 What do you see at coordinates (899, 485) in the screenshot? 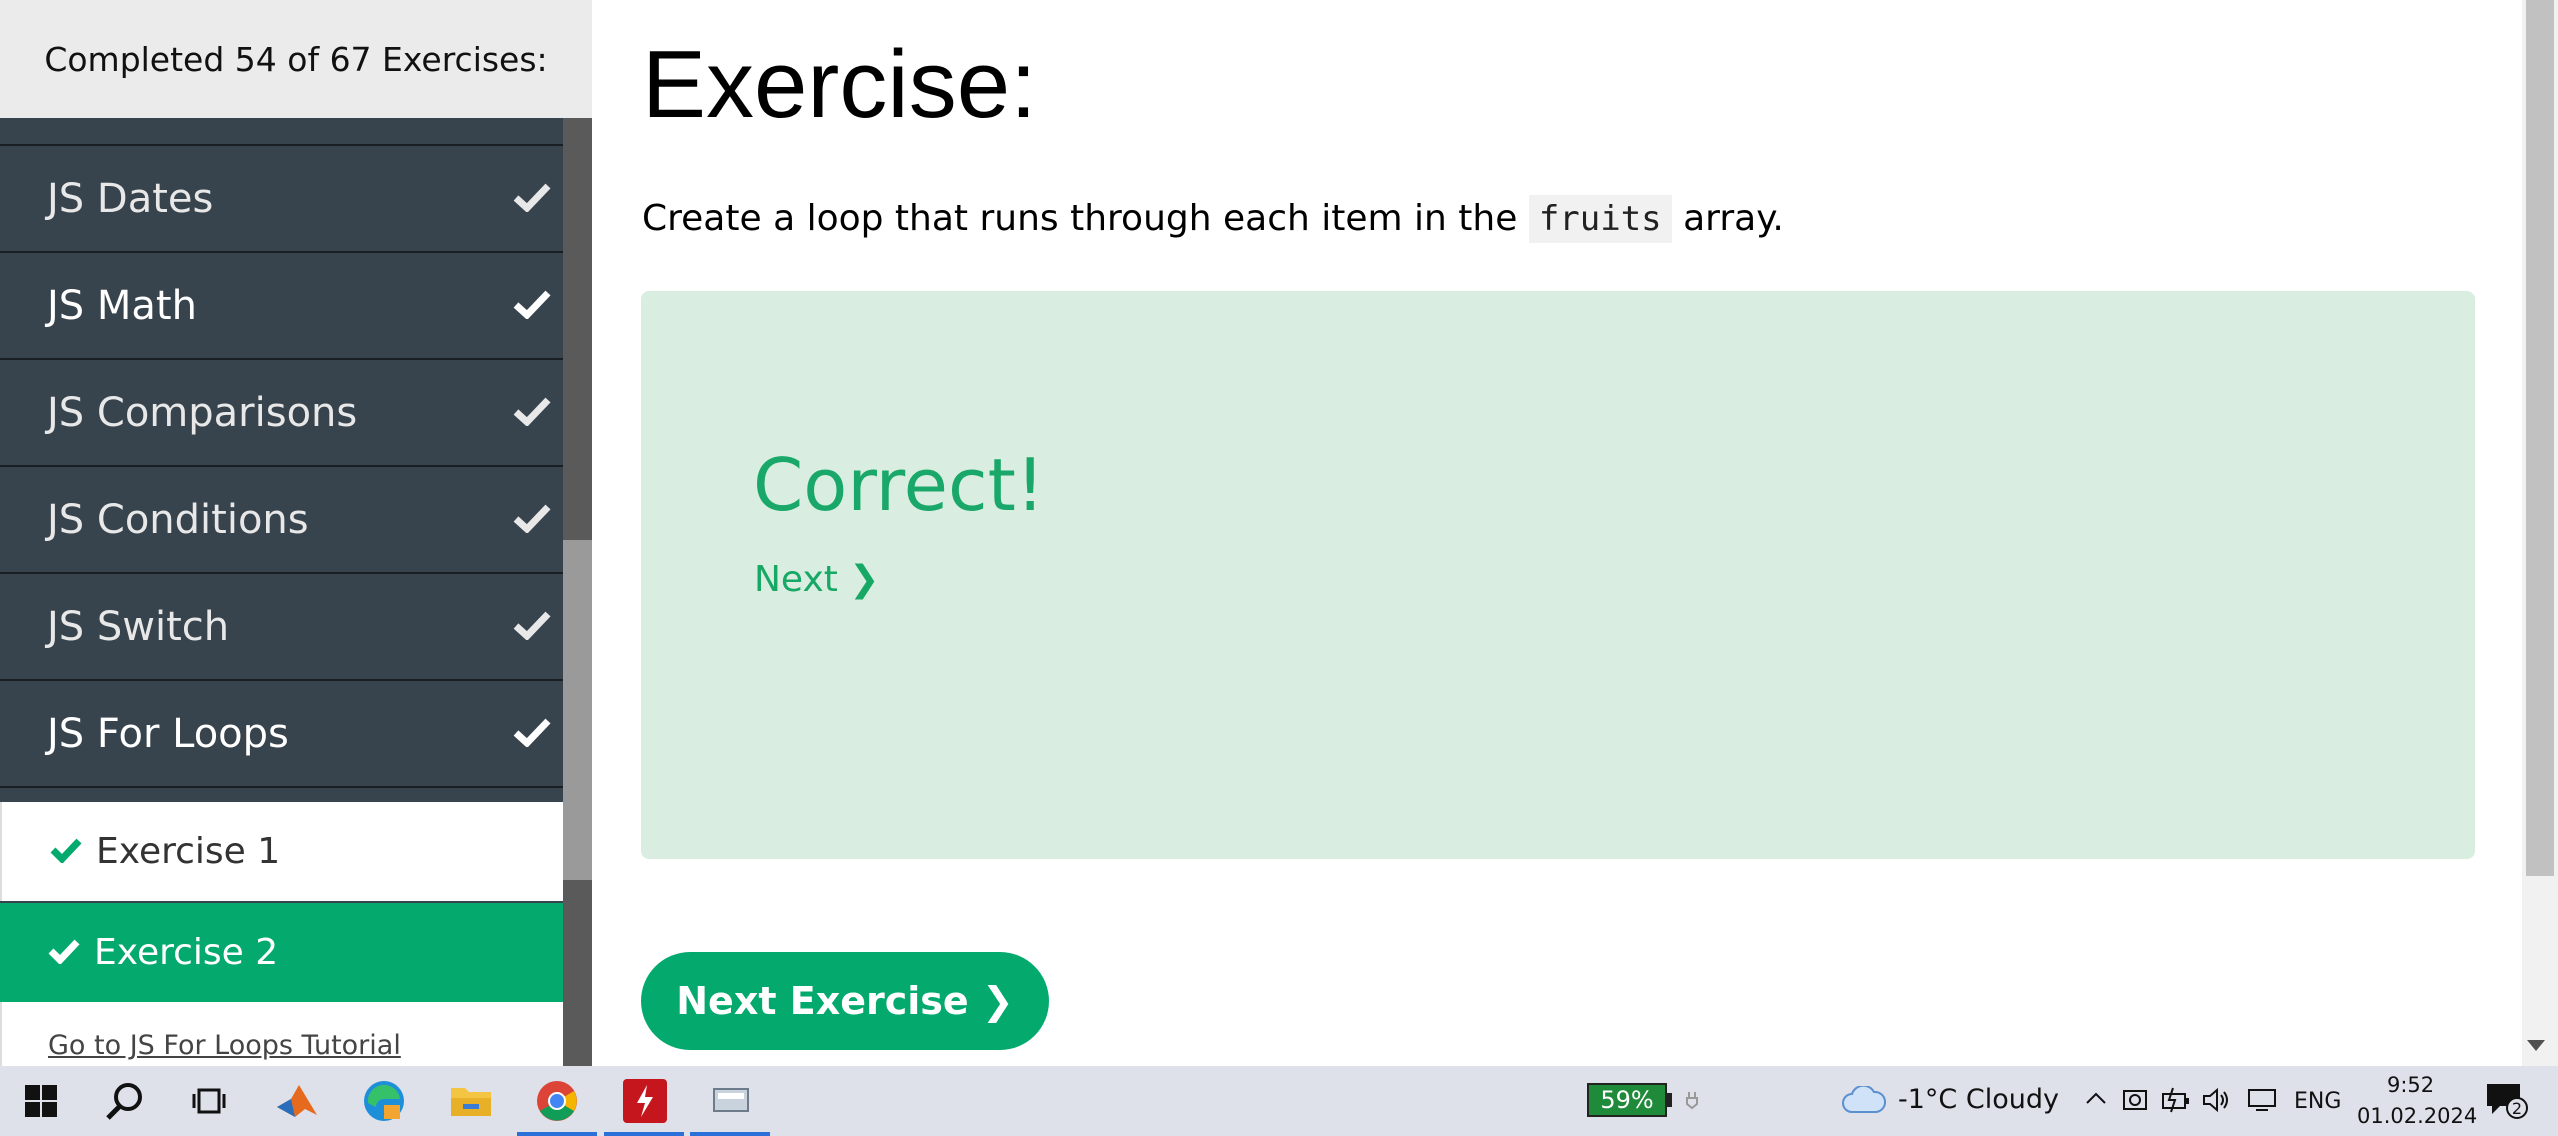
I see `result-title: Correct!` at bounding box center [899, 485].